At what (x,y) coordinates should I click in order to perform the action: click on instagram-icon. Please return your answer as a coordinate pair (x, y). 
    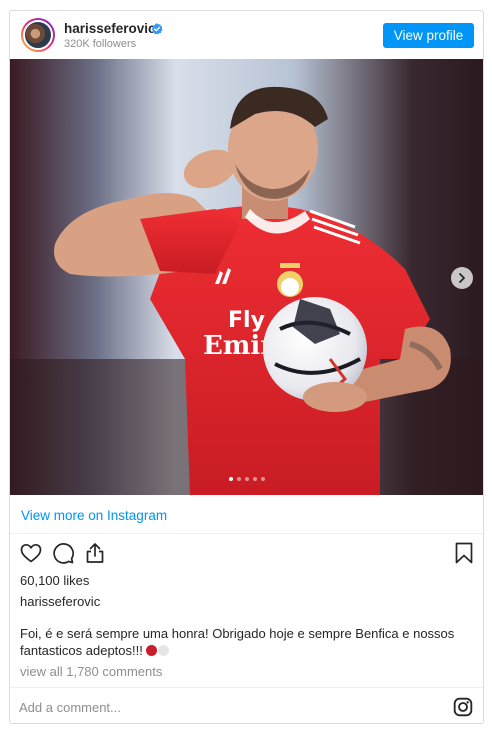
    Looking at the image, I should click on (463, 707).